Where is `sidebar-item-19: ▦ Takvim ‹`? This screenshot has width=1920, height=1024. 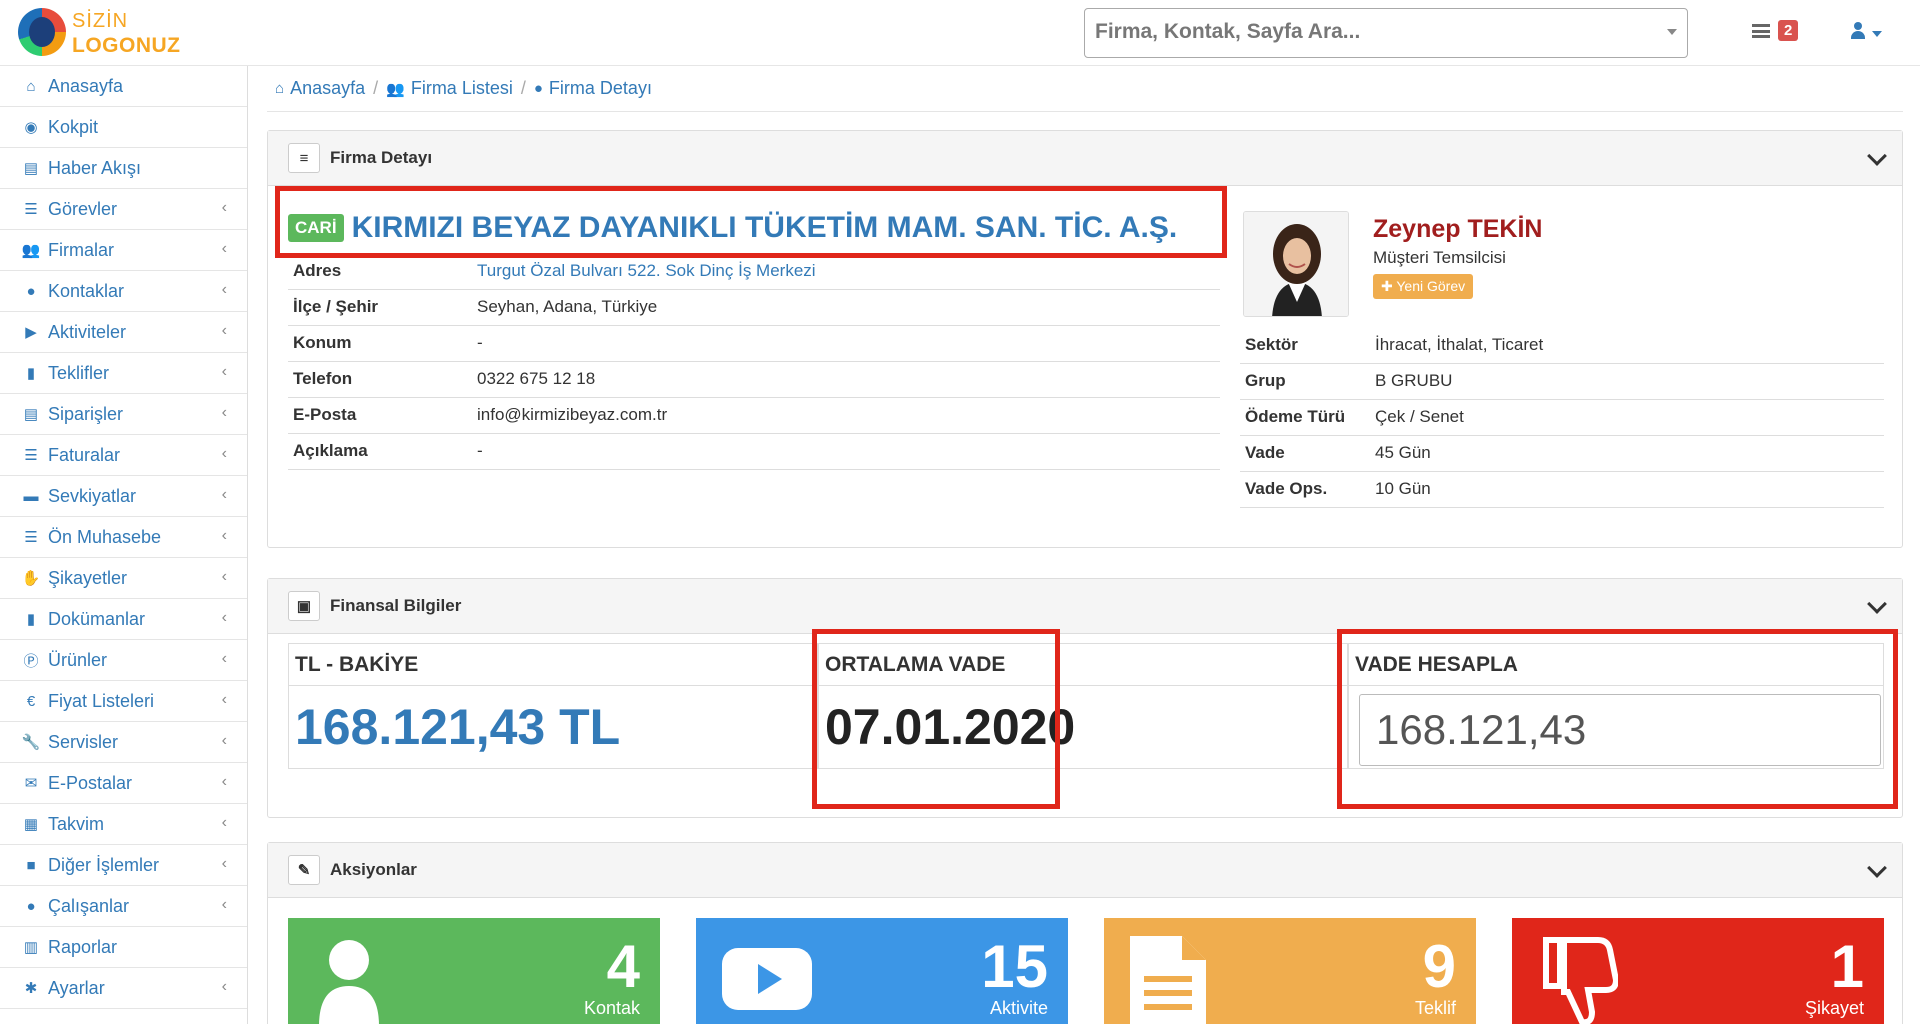
sidebar-item-19: ▦ Takvim ‹ is located at coordinates (123, 824).